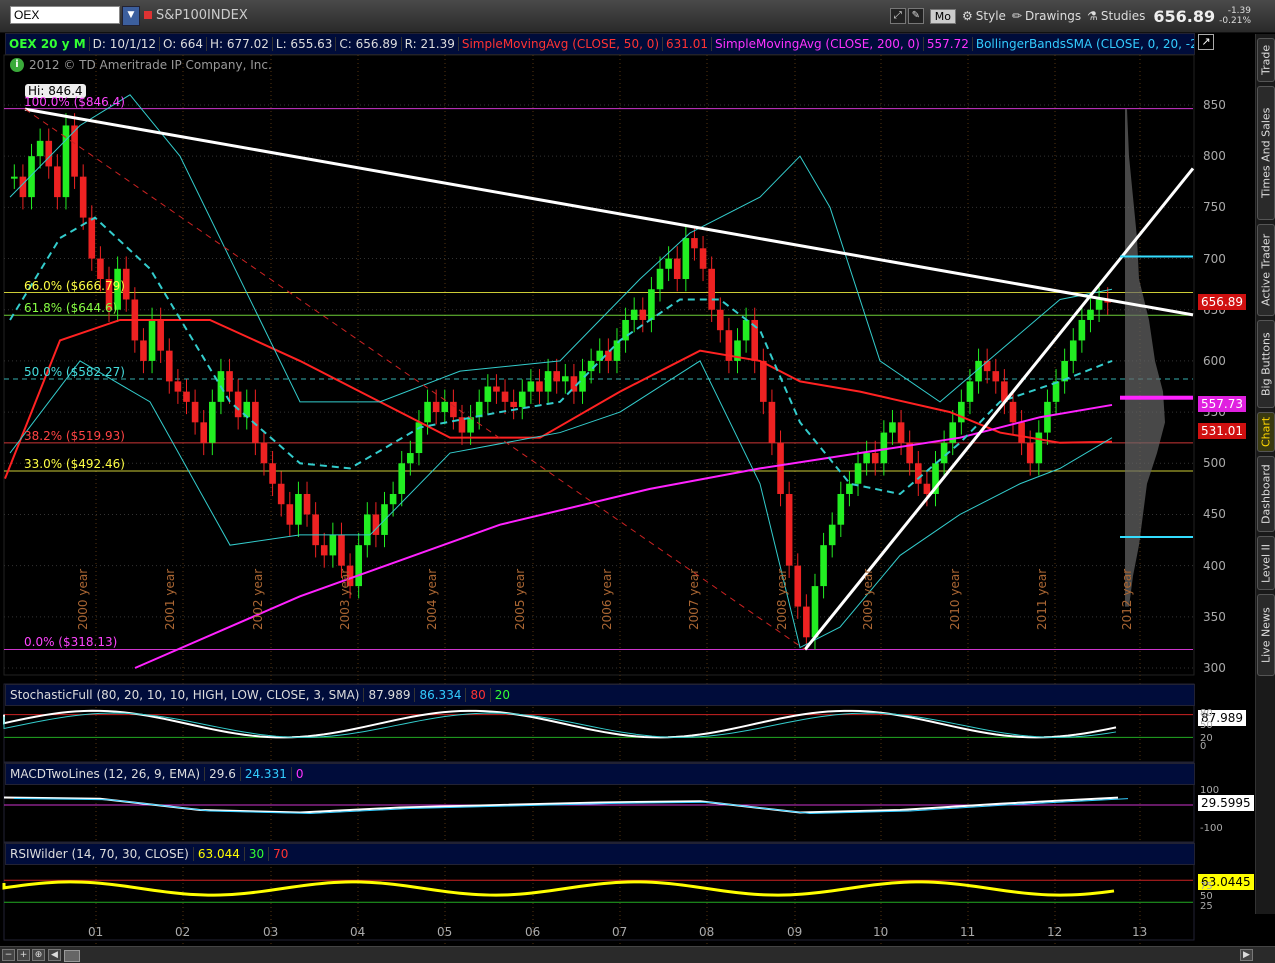 This screenshot has width=1275, height=963. Describe the element at coordinates (170, 599) in the screenshot. I see `year-label: 2001 year` at that location.